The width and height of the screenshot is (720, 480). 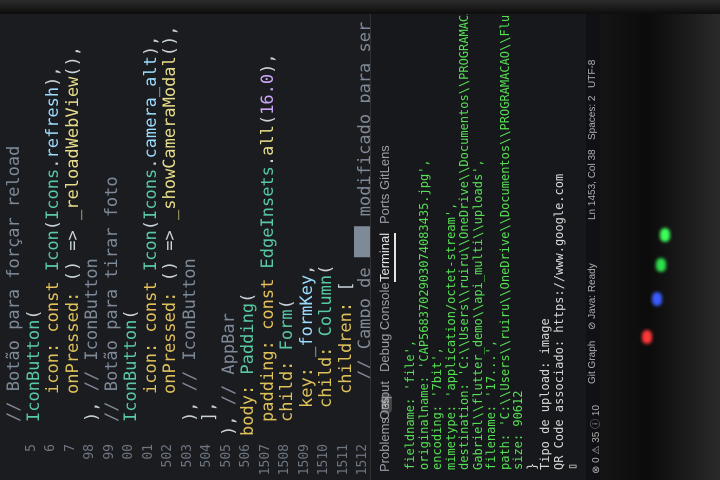 I want to click on terminal-line: Tipo de upload: image, so click(x=545, y=394).